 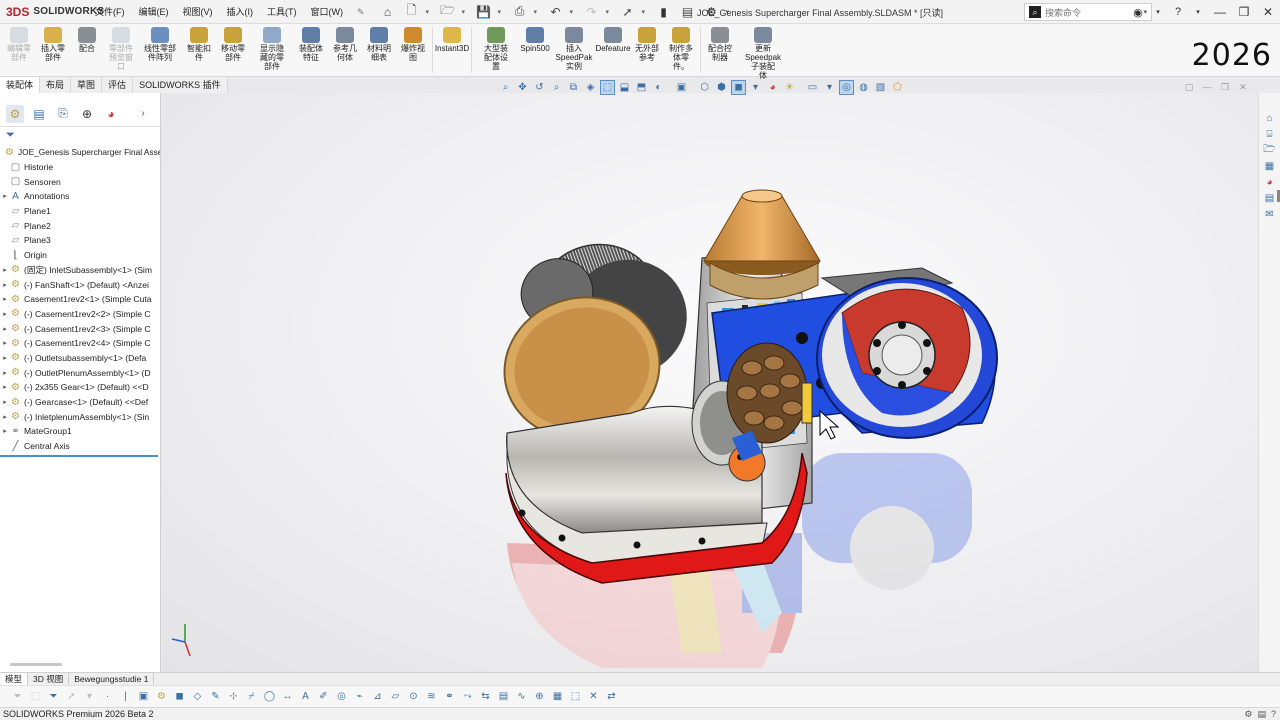 What do you see at coordinates (118, 85) in the screenshot?
I see `tab-evaluate: 评估` at bounding box center [118, 85].